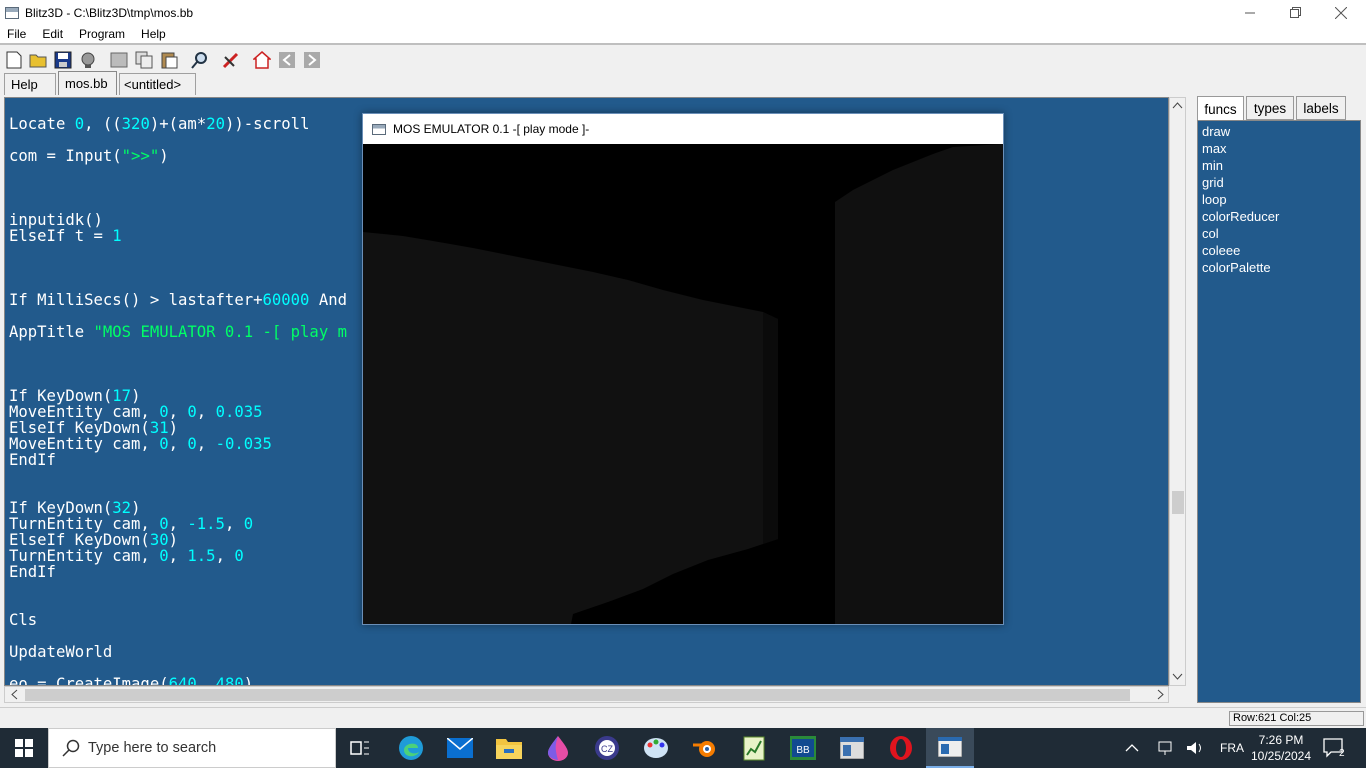 This screenshot has height=768, width=1366. I want to click on chart-pad-icon, so click(754, 748).